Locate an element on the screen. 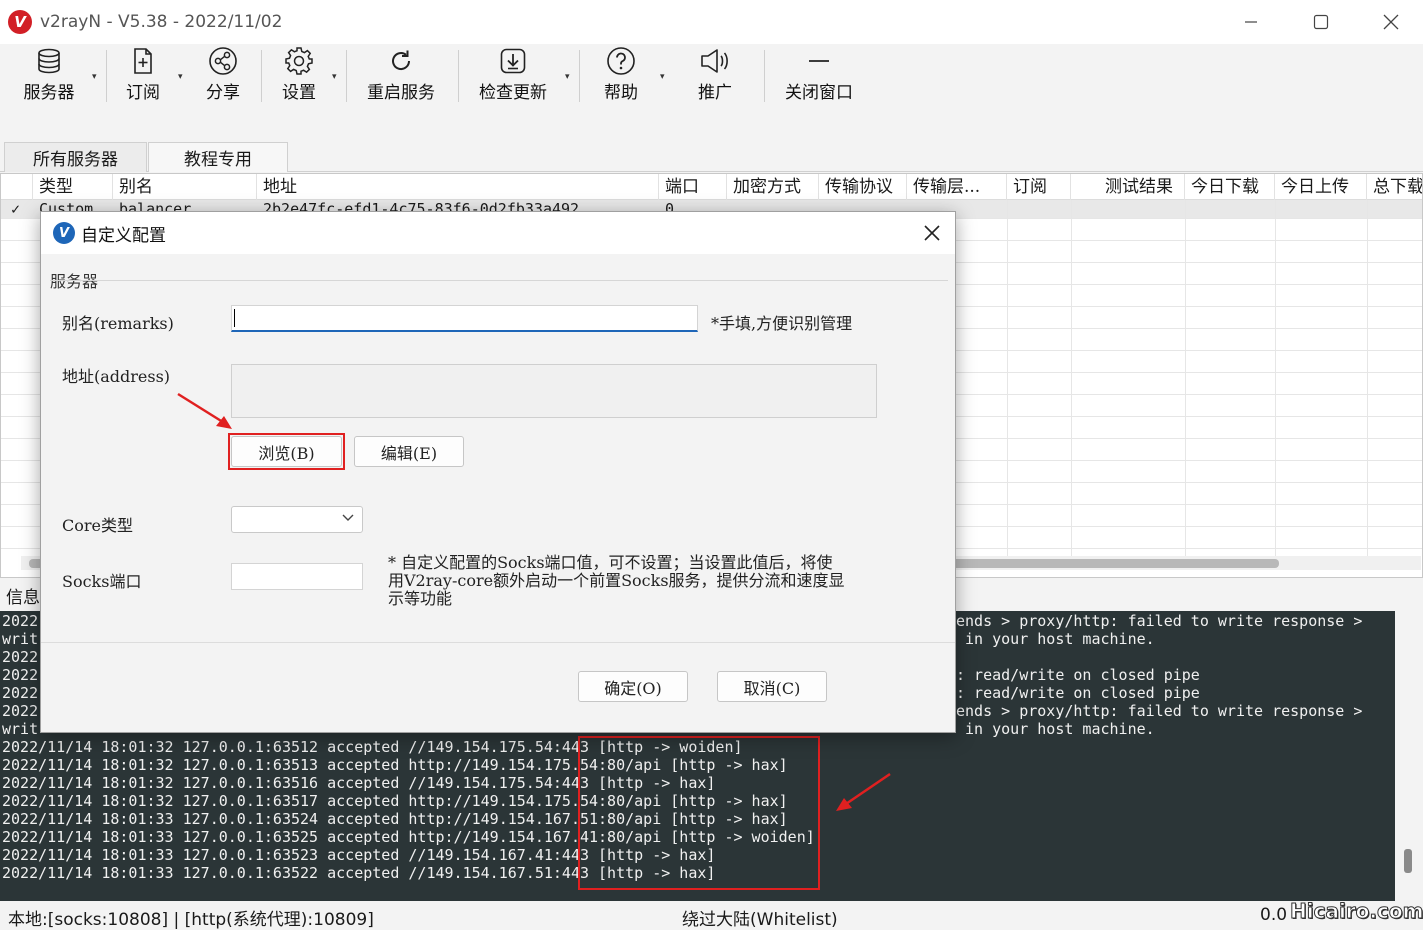 The width and height of the screenshot is (1423, 930). column-today-down: 今日下载 is located at coordinates (1230, 187).